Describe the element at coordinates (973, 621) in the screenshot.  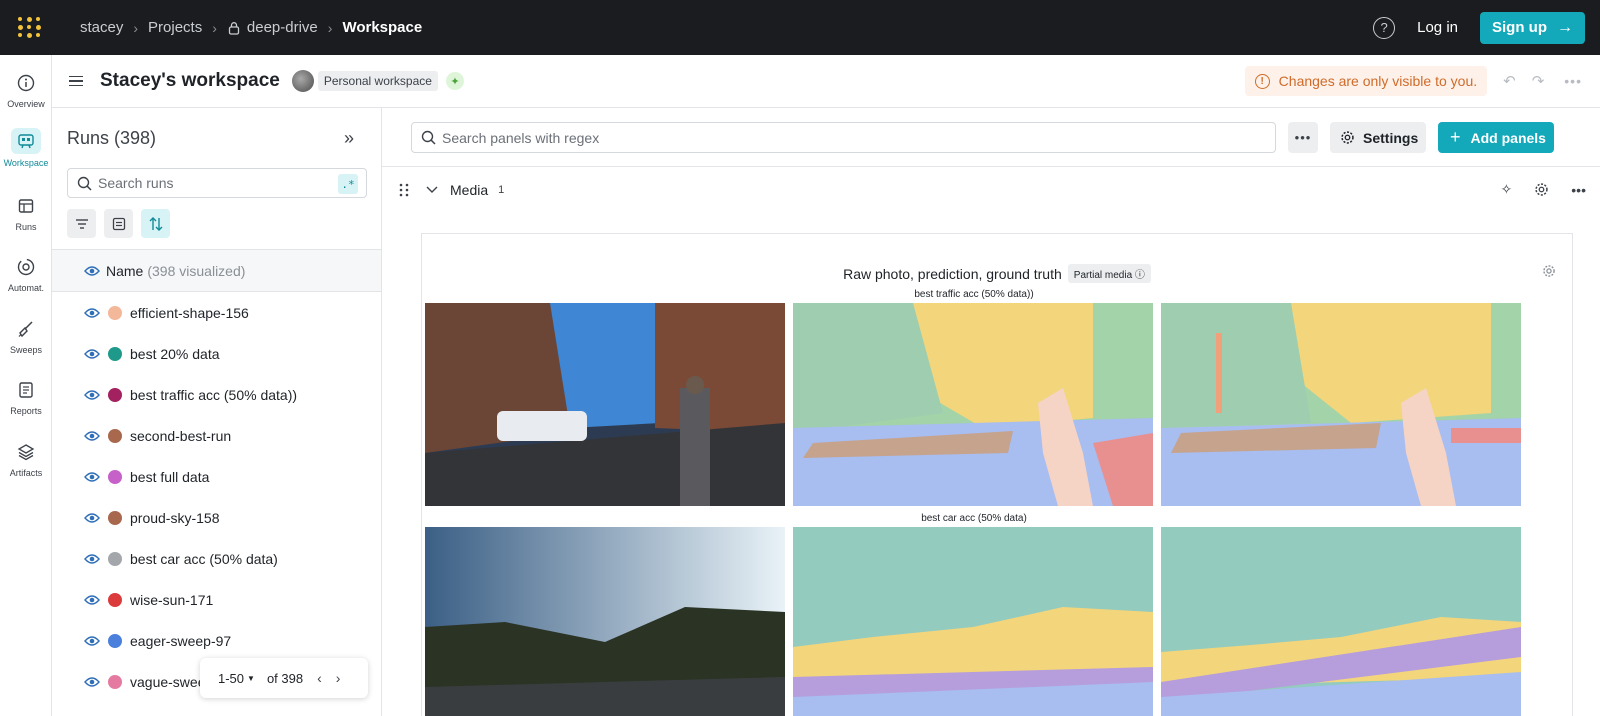
I see `prediction-mask-highway` at that location.